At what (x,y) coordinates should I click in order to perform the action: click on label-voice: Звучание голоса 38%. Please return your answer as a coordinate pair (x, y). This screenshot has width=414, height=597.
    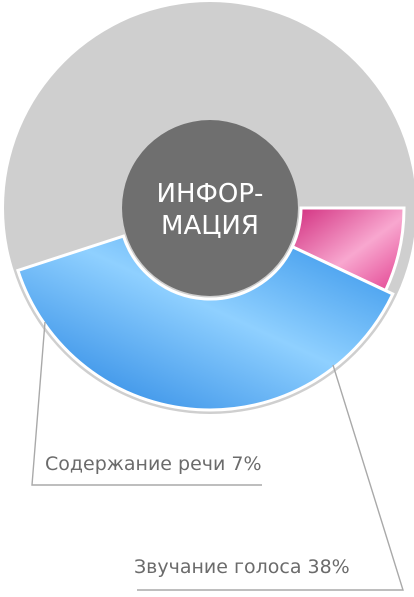
    Looking at the image, I should click on (242, 567).